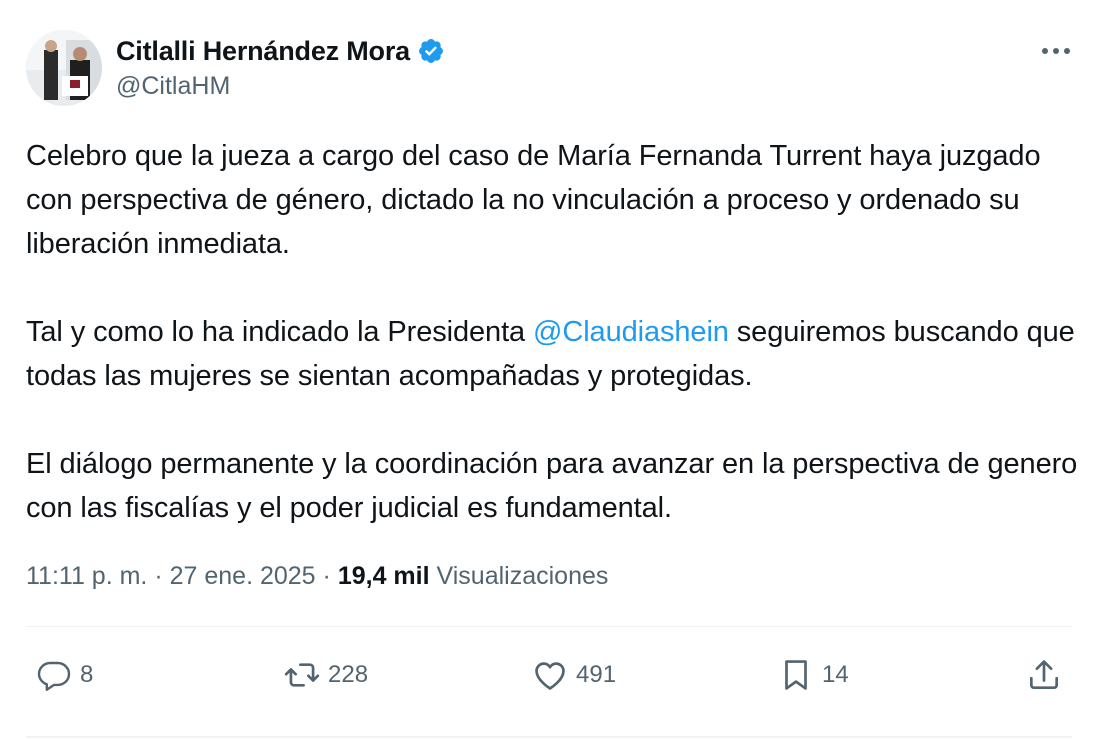  What do you see at coordinates (596, 674) in the screenshot?
I see `like-count: 491` at bounding box center [596, 674].